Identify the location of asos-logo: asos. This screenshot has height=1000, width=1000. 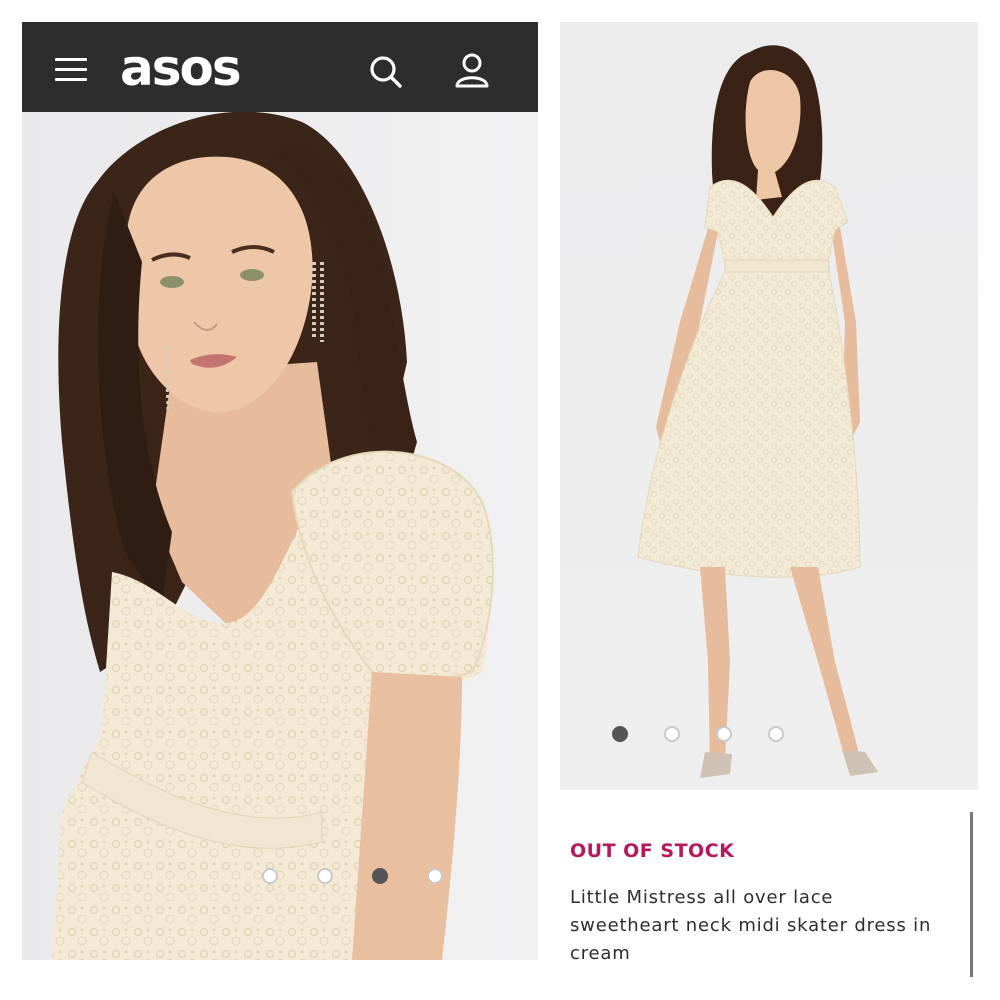
(181, 68).